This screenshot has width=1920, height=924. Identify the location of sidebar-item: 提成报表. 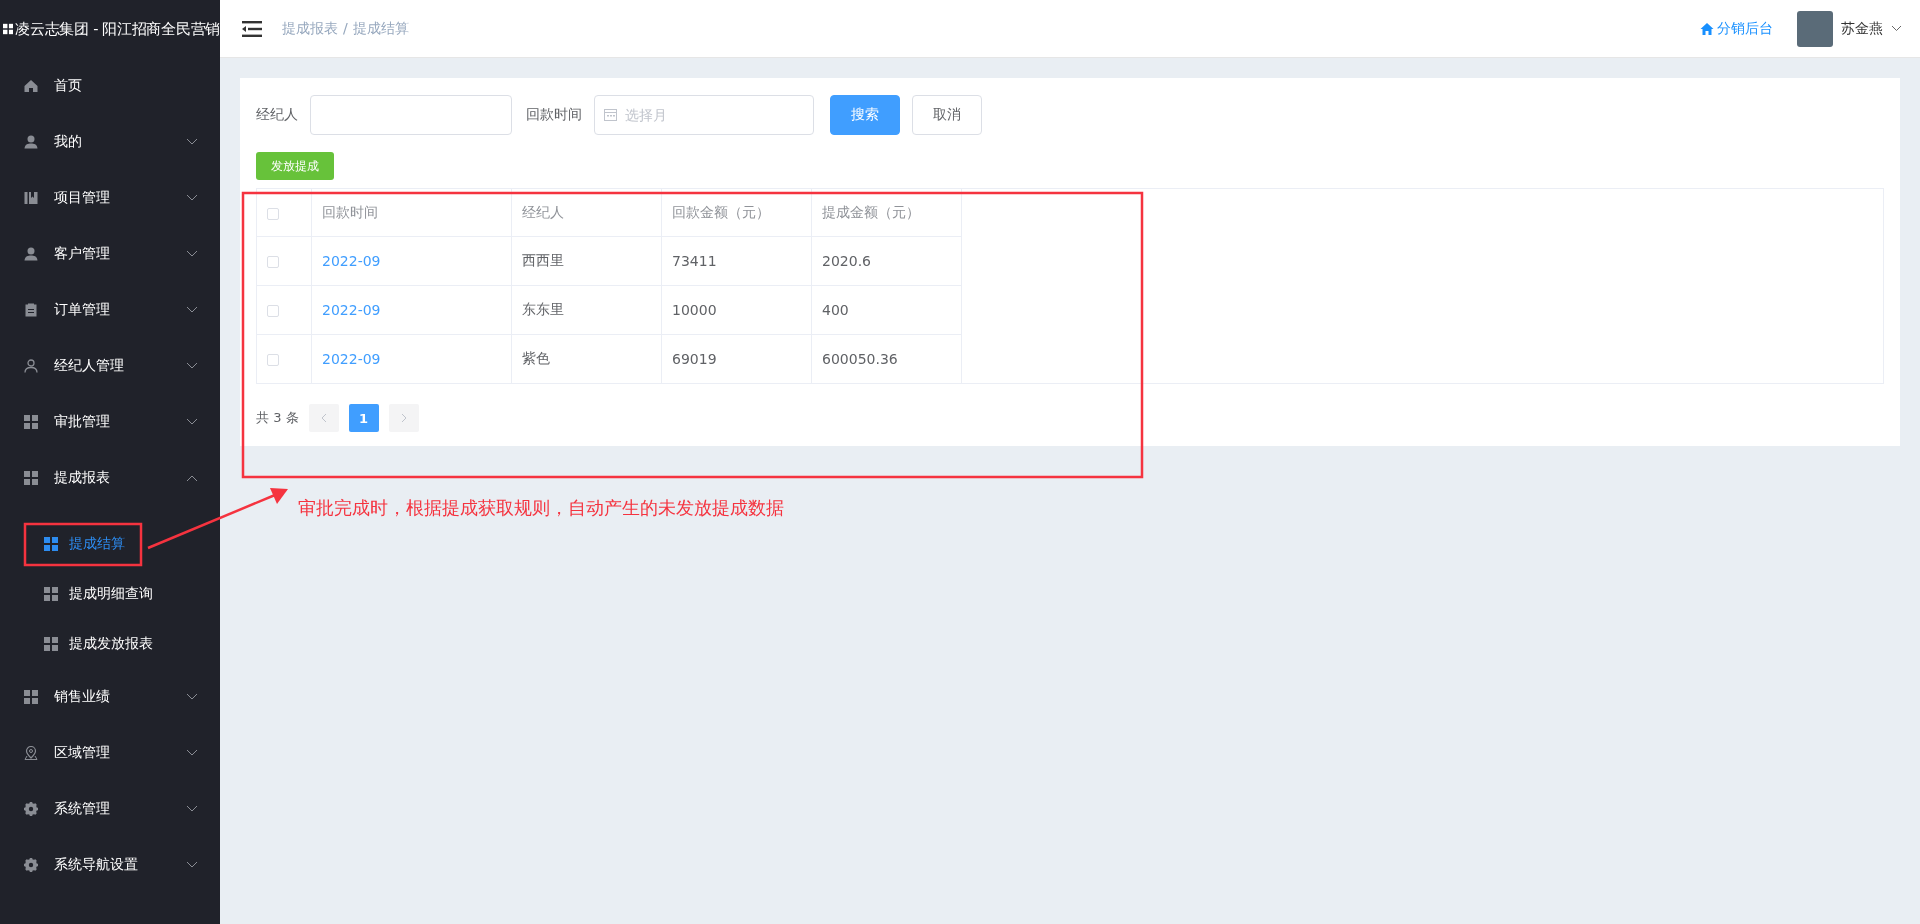
(110, 478).